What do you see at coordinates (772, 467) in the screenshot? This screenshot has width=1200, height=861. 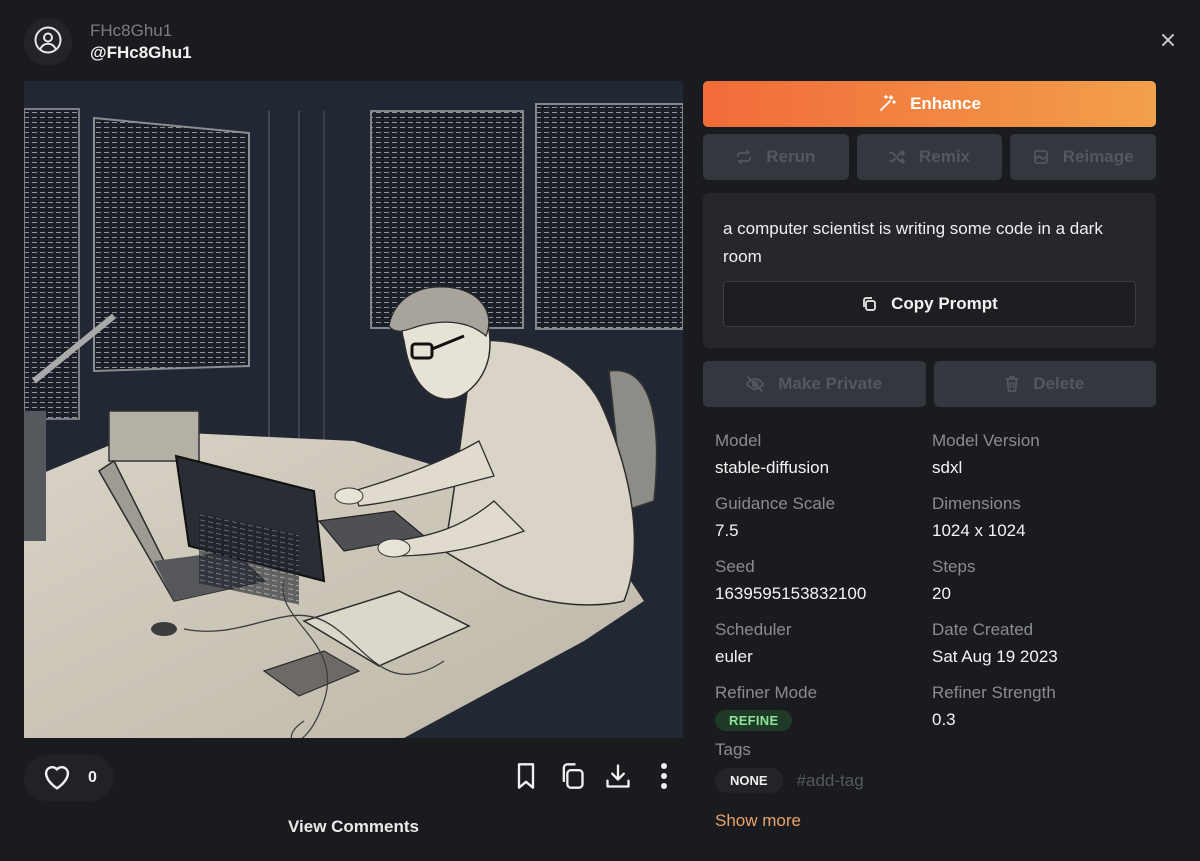 I see `meta-value: stable-diffusion` at bounding box center [772, 467].